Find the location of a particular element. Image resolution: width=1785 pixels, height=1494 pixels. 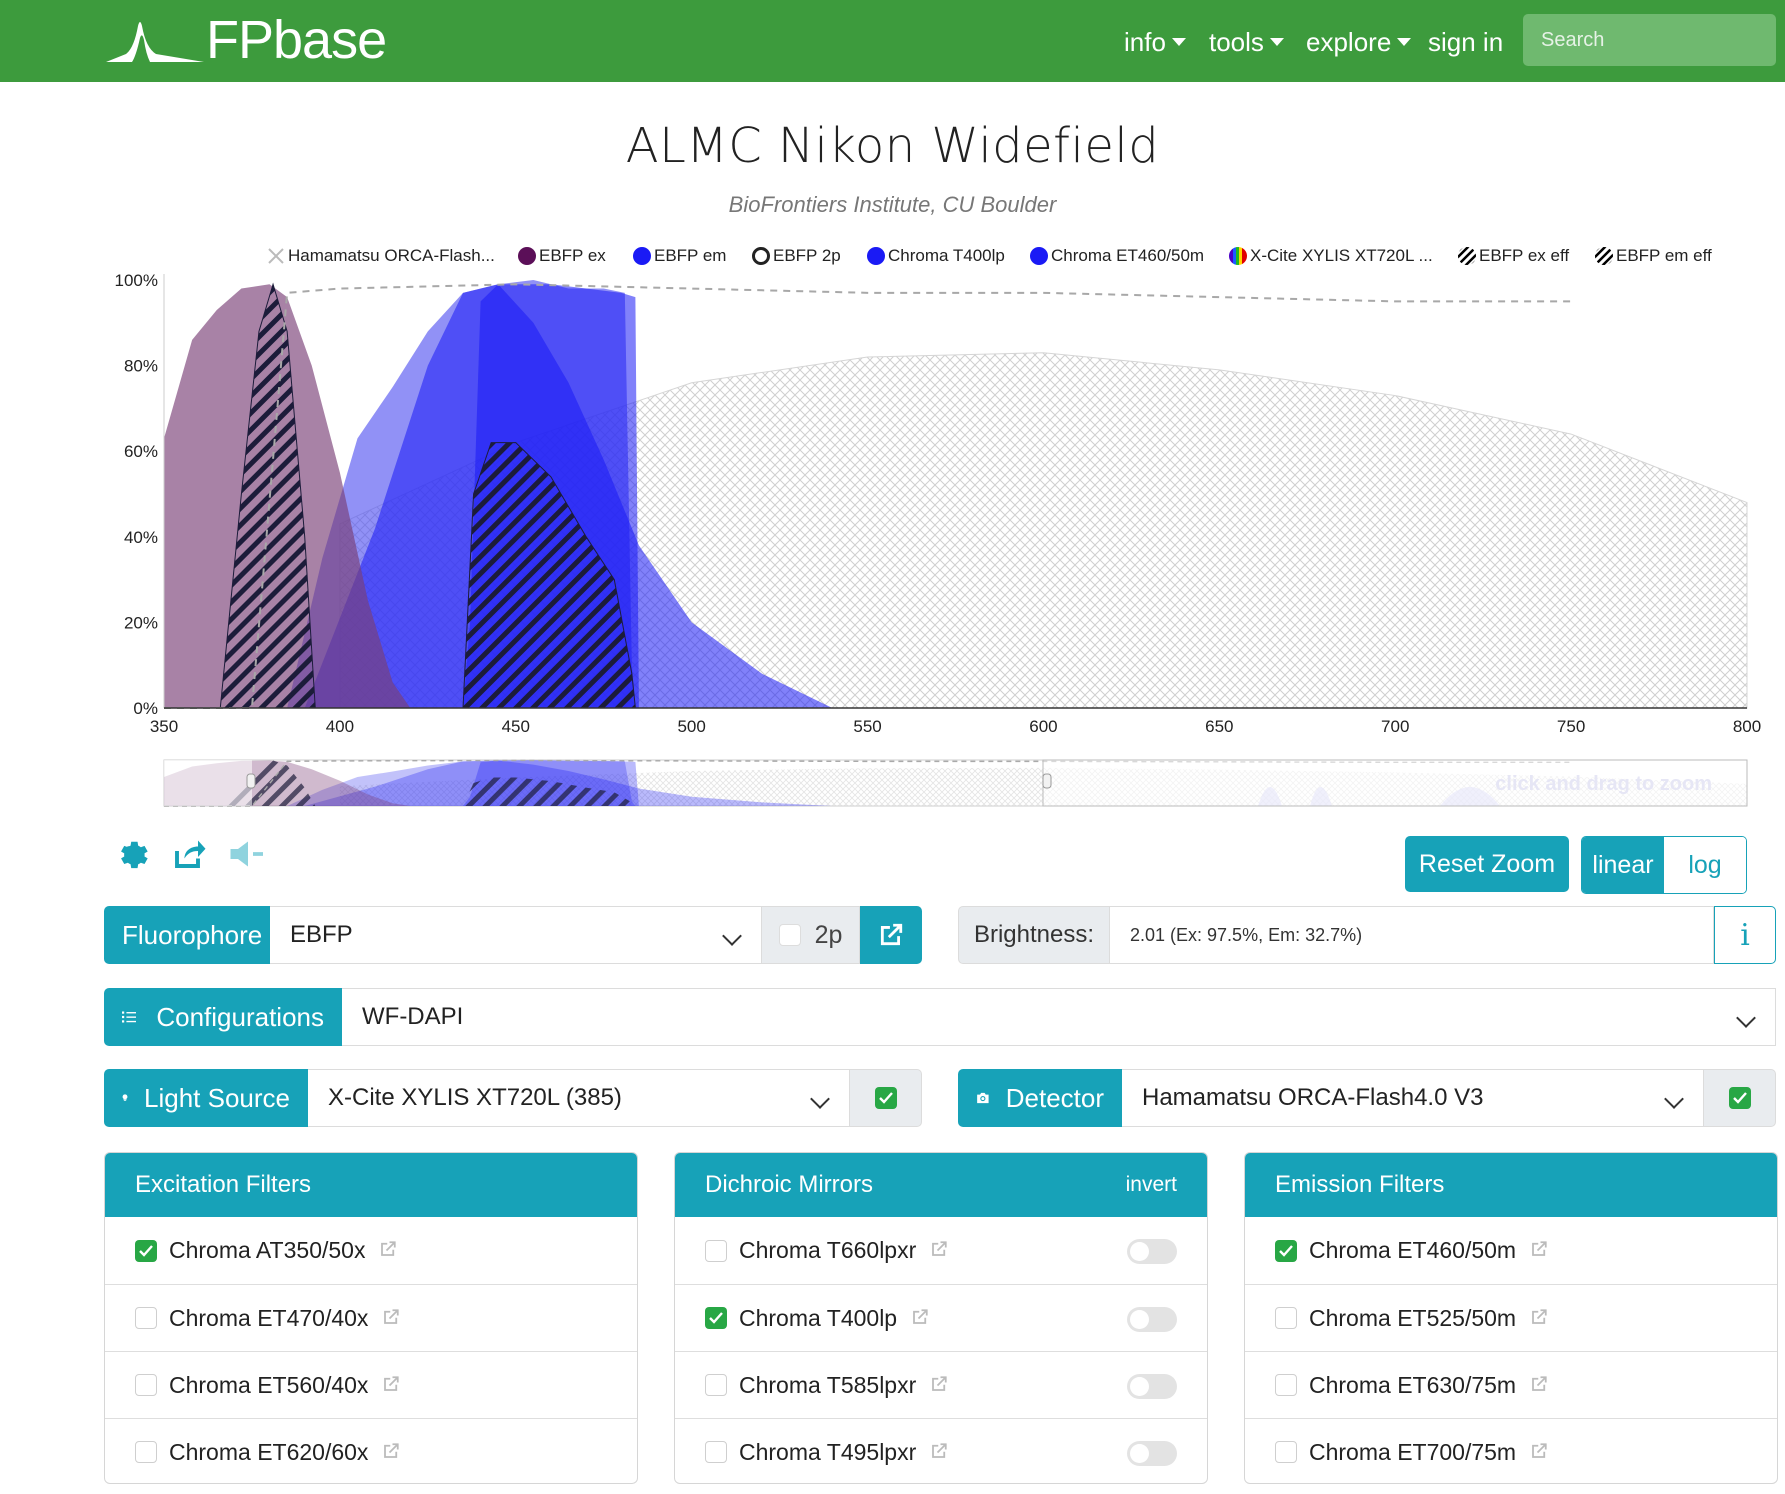

filter-row: Chroma ET460/50m is located at coordinates (1511, 1250).